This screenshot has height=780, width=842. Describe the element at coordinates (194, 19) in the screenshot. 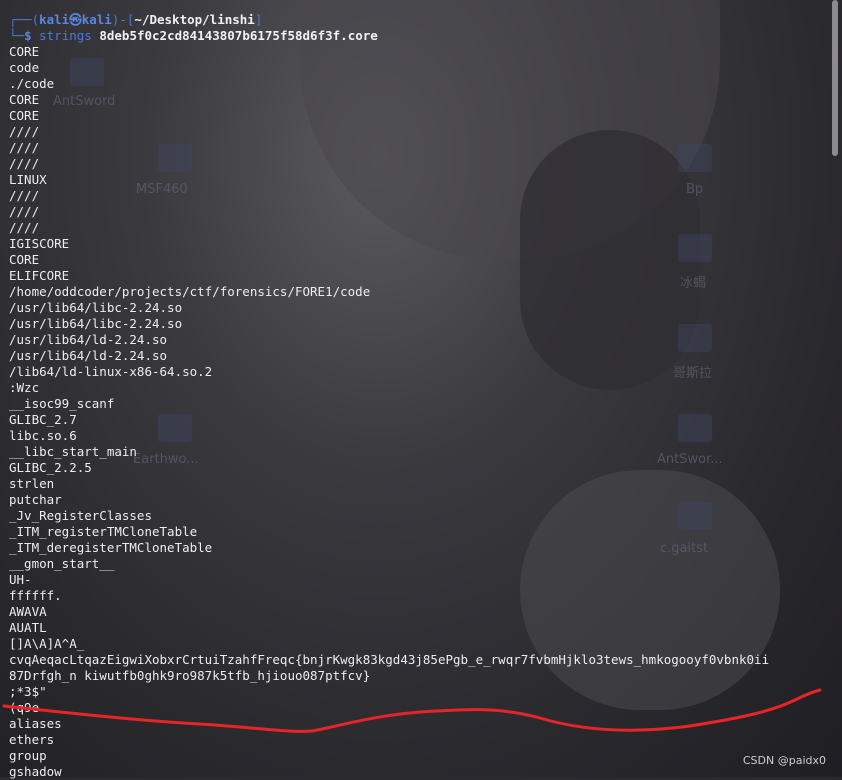

I see `prompt-path: ~/Desktop/linshi` at that location.